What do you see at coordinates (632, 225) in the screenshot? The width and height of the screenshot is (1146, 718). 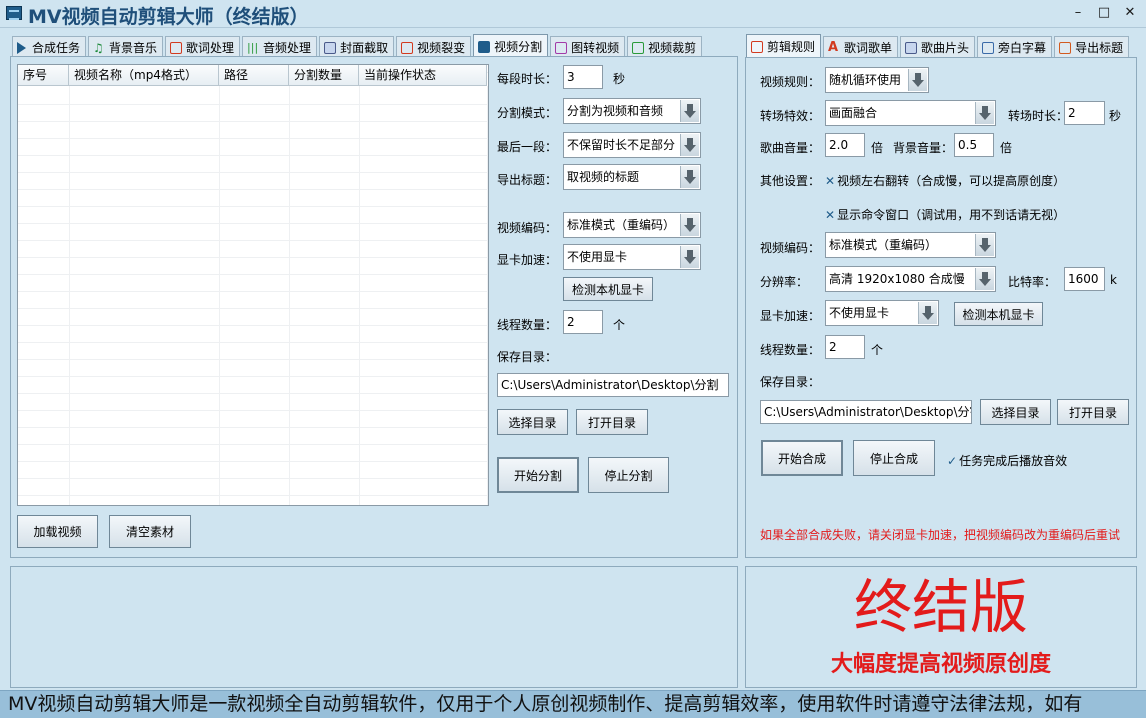 I see `video-codec-select: 标准模式（重编码）` at bounding box center [632, 225].